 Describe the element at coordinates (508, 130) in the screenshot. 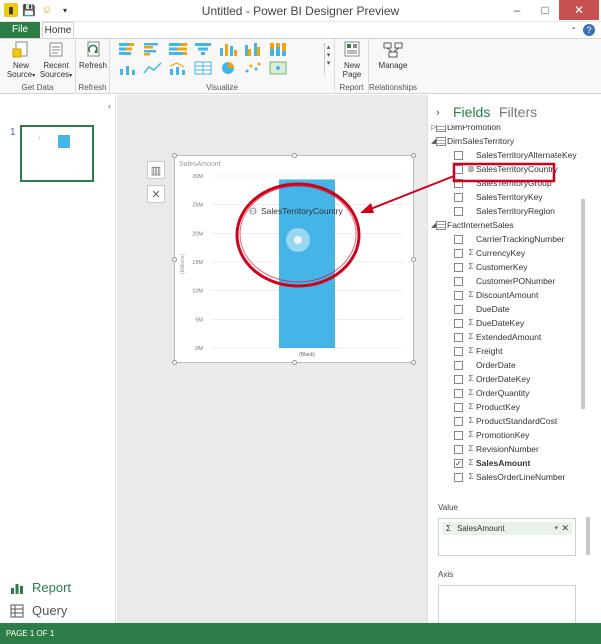

I see `table-row: ▷ DimPromotion` at that location.